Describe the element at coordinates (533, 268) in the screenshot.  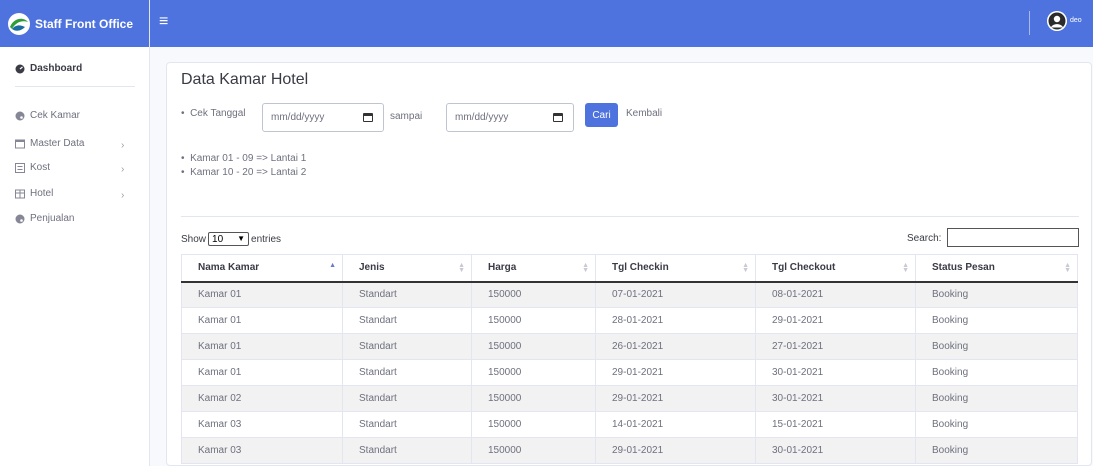
I see `col-header-harga: Harga ▲ ▼` at that location.